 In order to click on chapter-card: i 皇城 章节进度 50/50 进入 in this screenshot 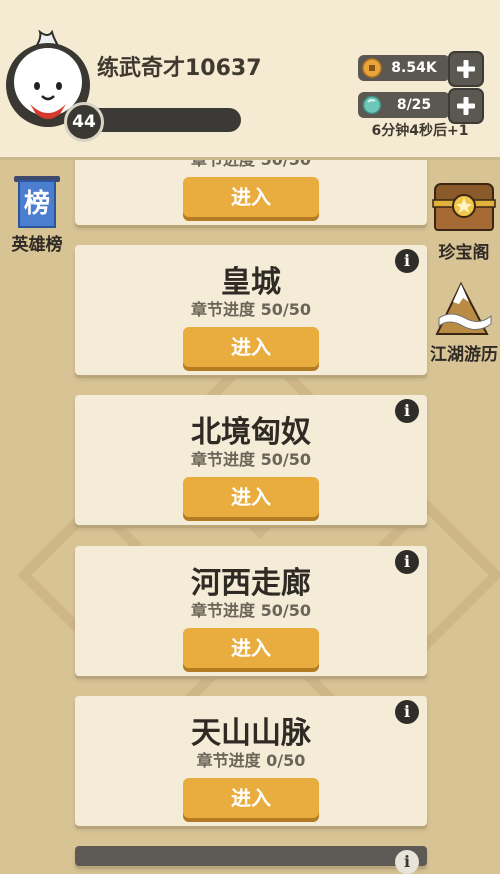, I will do `click(251, 310)`.